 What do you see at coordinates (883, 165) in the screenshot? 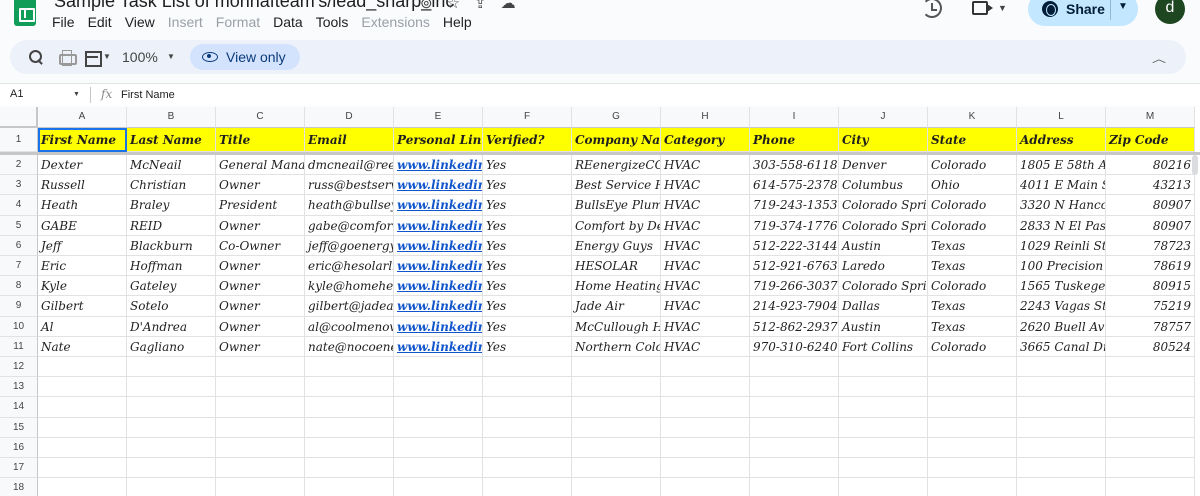
I see `table-cell: Denver` at bounding box center [883, 165].